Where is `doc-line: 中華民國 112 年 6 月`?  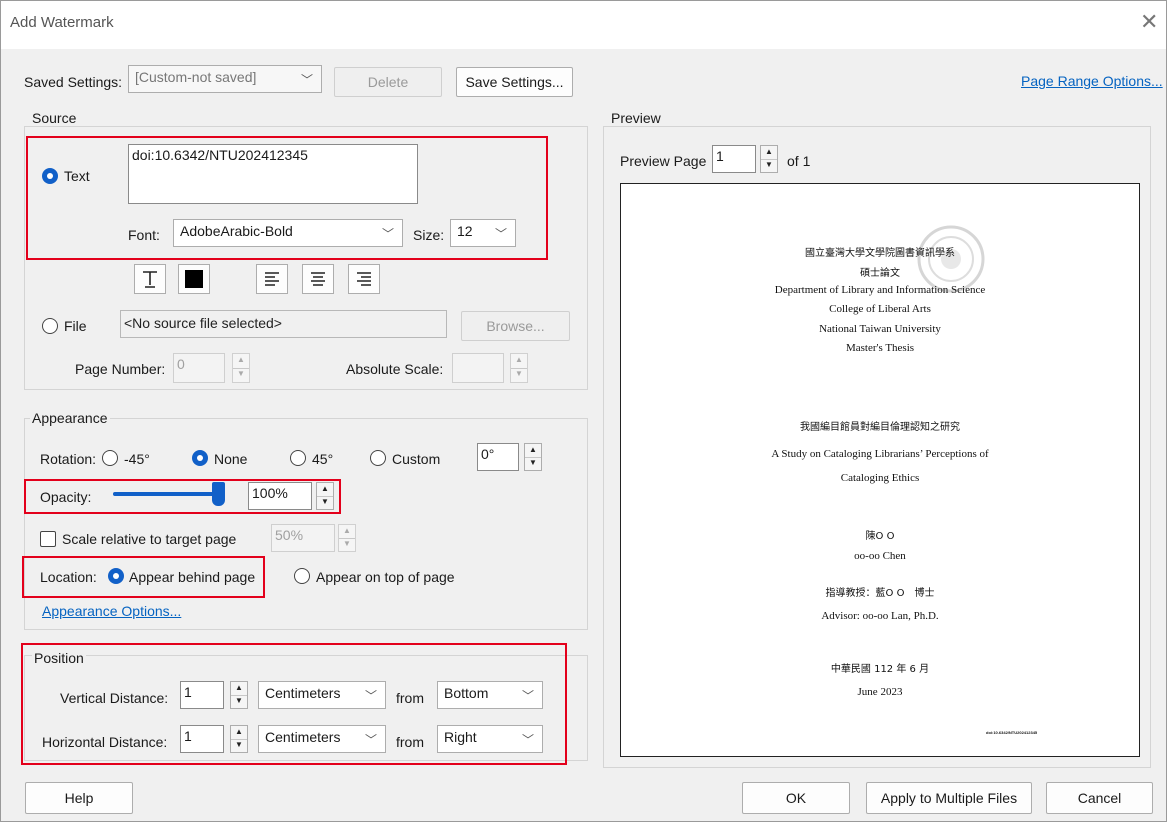
doc-line: 中華民國 112 年 6 月 is located at coordinates (880, 669).